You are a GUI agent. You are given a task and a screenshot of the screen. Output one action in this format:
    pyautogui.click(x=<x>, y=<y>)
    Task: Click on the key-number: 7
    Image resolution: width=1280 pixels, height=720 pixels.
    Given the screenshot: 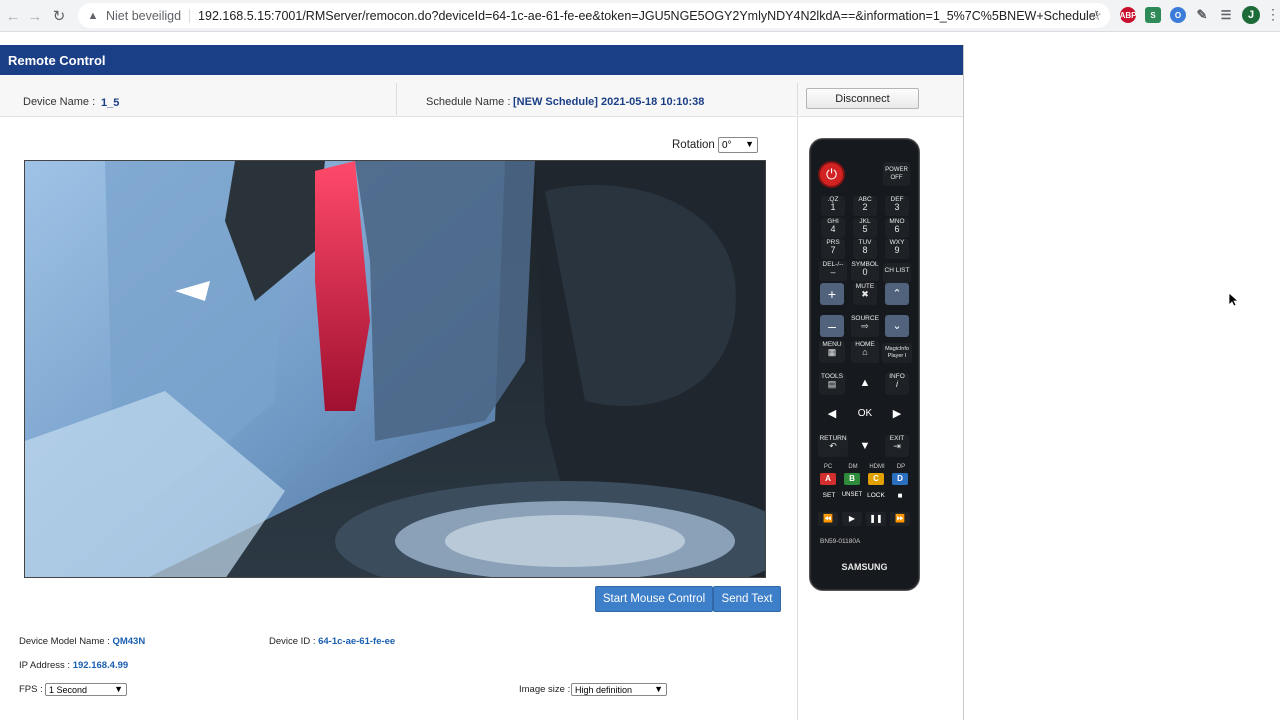 What is the action you would take?
    pyautogui.click(x=833, y=249)
    